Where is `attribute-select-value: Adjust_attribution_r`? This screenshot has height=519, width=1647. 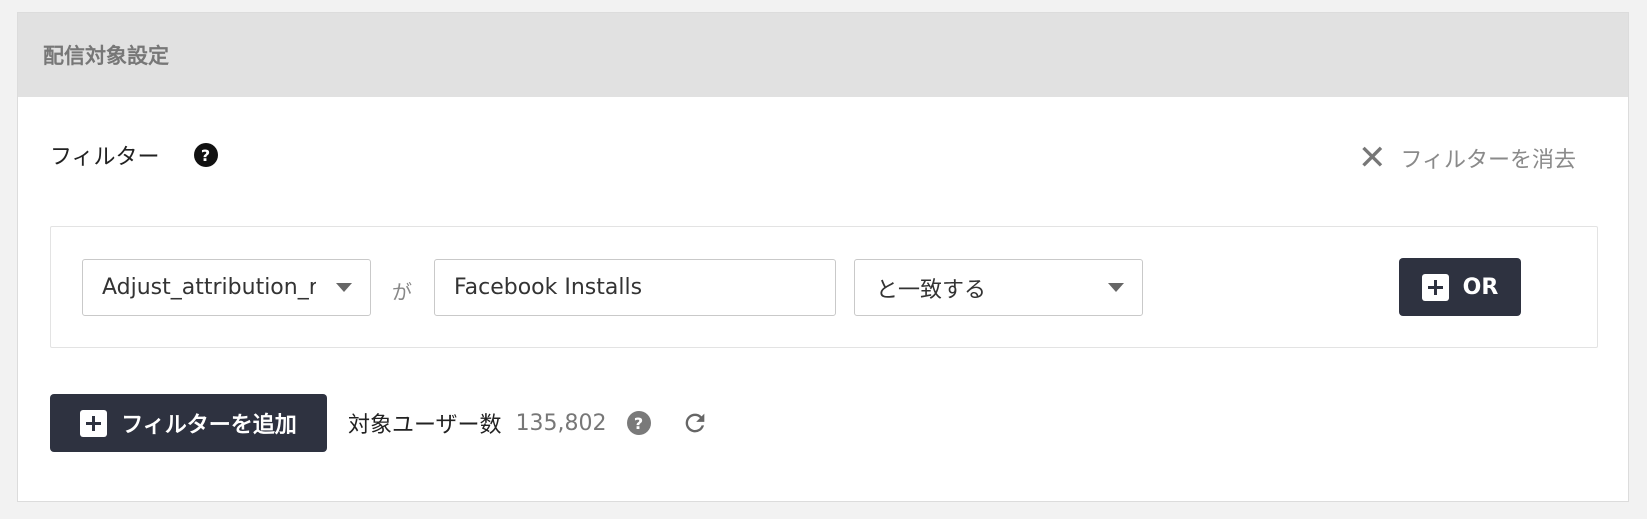 attribute-select-value: Adjust_attribution_r is located at coordinates (209, 287).